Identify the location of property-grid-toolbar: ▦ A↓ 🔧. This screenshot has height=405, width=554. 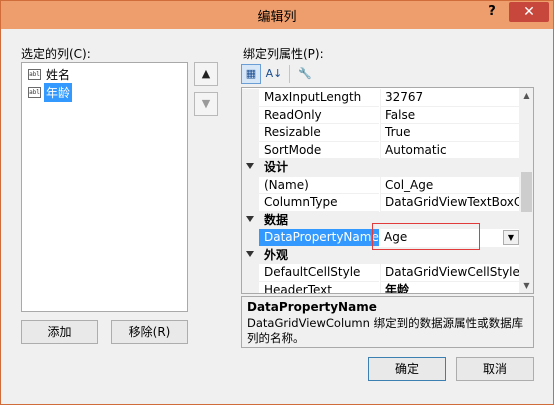
(278, 75).